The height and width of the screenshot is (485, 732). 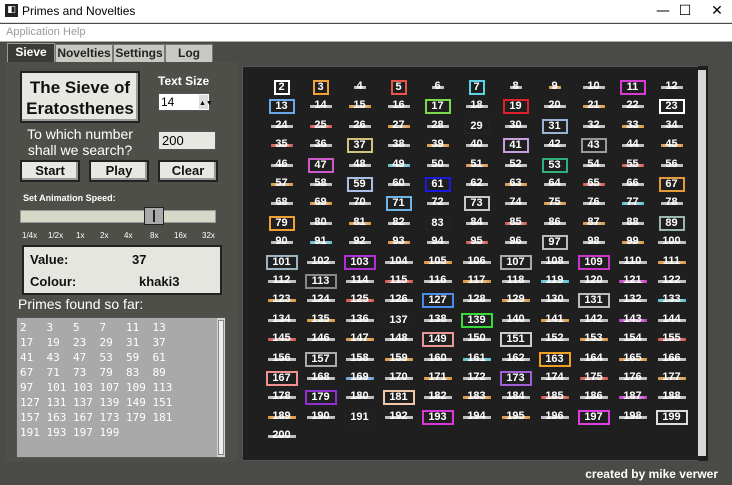 I want to click on crossed-number-cell: 141, so click(x=555, y=320).